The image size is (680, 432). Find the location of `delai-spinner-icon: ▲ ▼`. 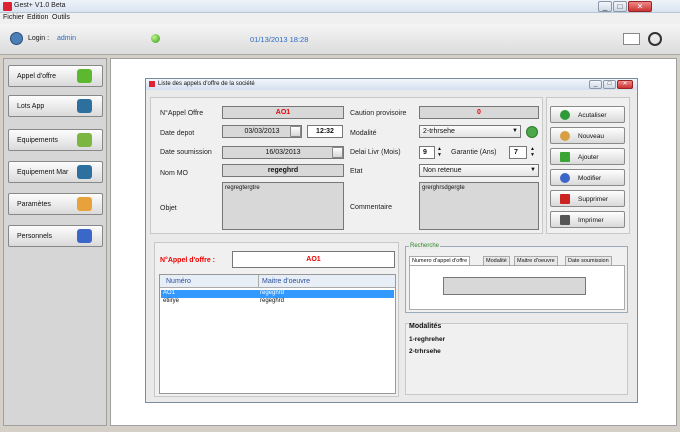

delai-spinner-icon: ▲ ▼ is located at coordinates (439, 152).